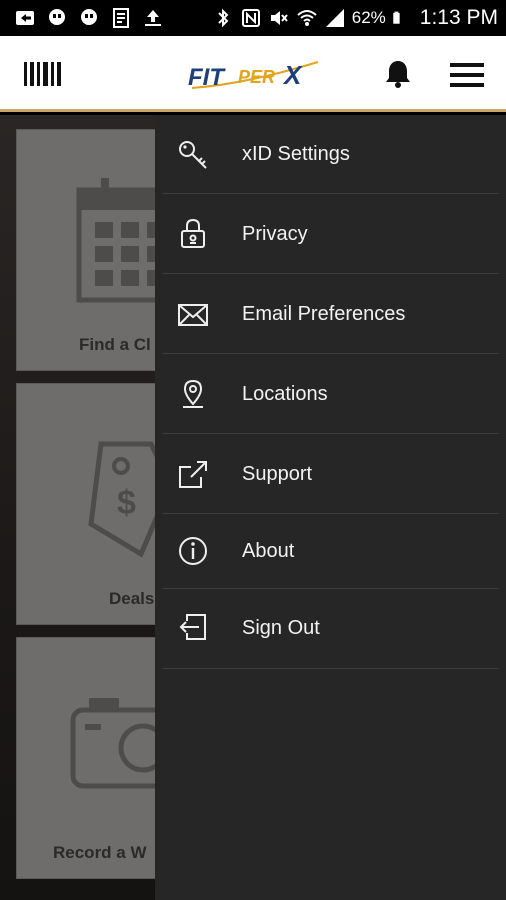  Describe the element at coordinates (193, 315) in the screenshot. I see `envelope-icon` at that location.